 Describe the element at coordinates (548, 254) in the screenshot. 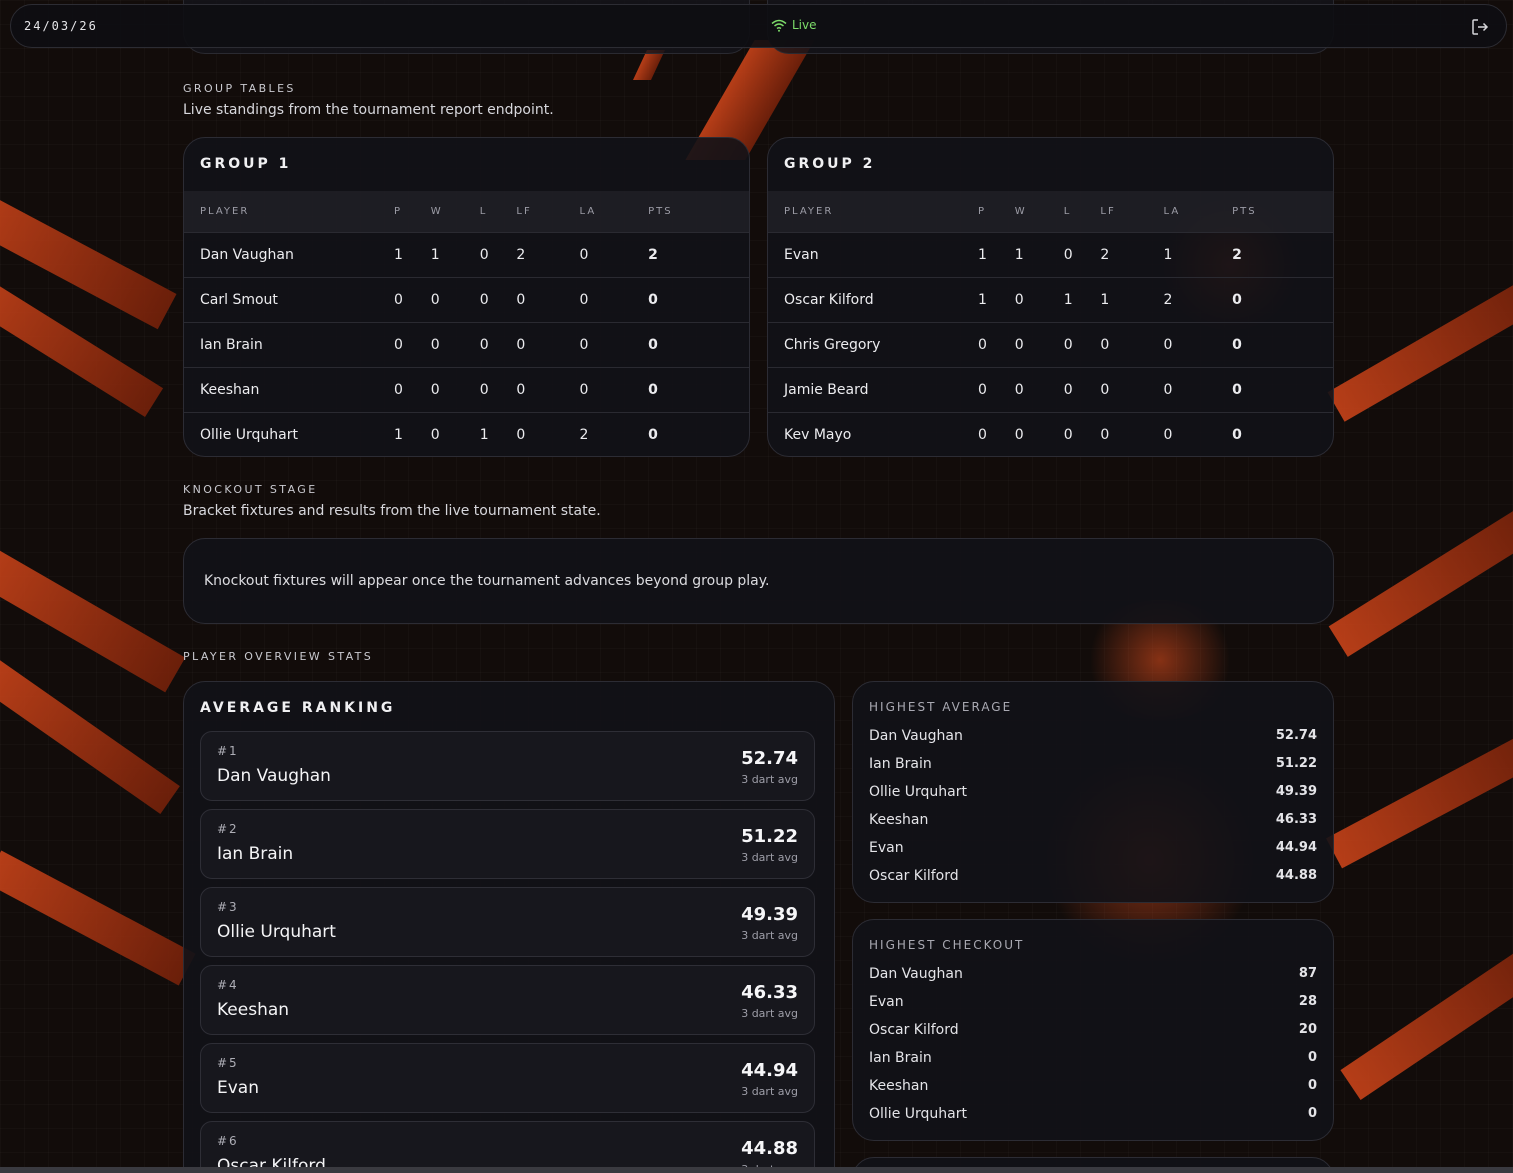

I see `legs-for: 2` at that location.